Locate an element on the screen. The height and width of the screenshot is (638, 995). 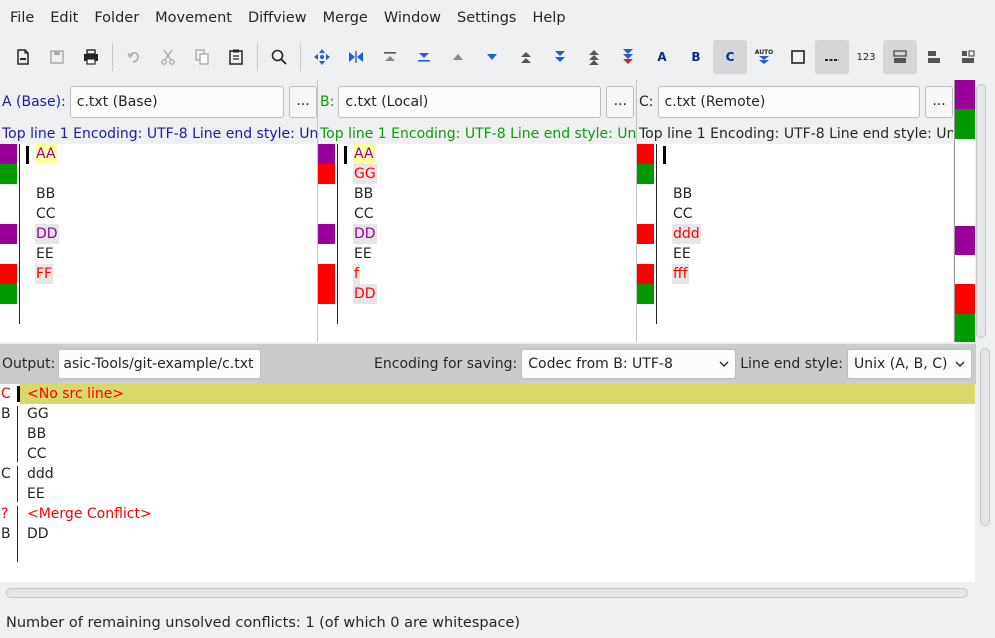
double-arrow-up-icon is located at coordinates (526, 57).